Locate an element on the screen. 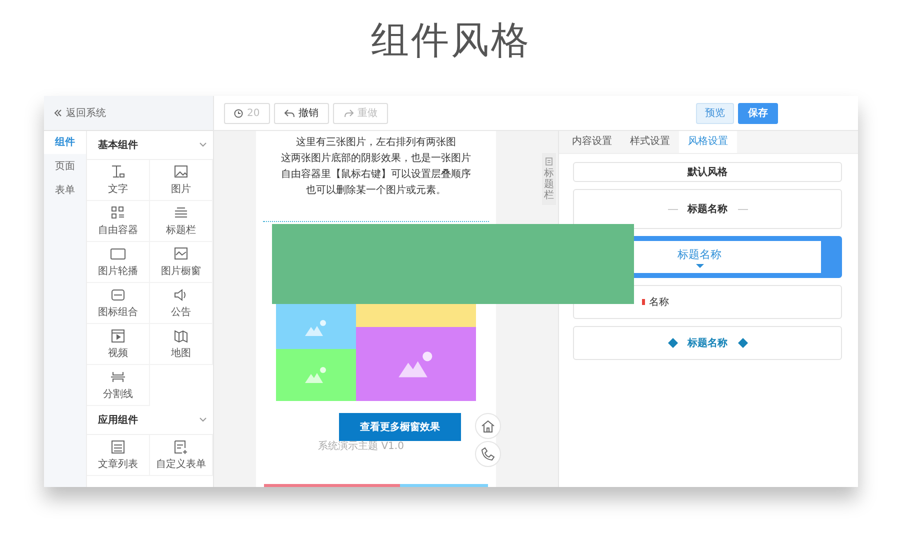 The height and width of the screenshot is (543, 902). component-item: 图片橱窗 is located at coordinates (181, 262).